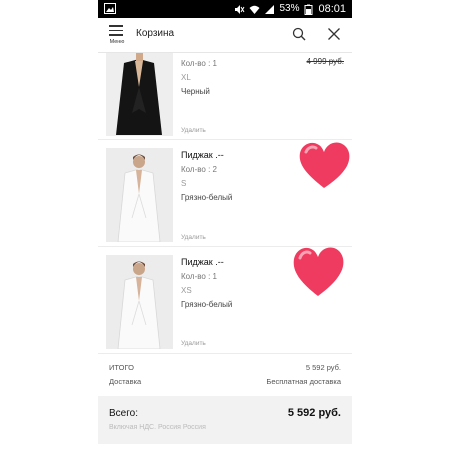 This screenshot has width=450, height=450. I want to click on delivery-label: Доставка, so click(125, 381).